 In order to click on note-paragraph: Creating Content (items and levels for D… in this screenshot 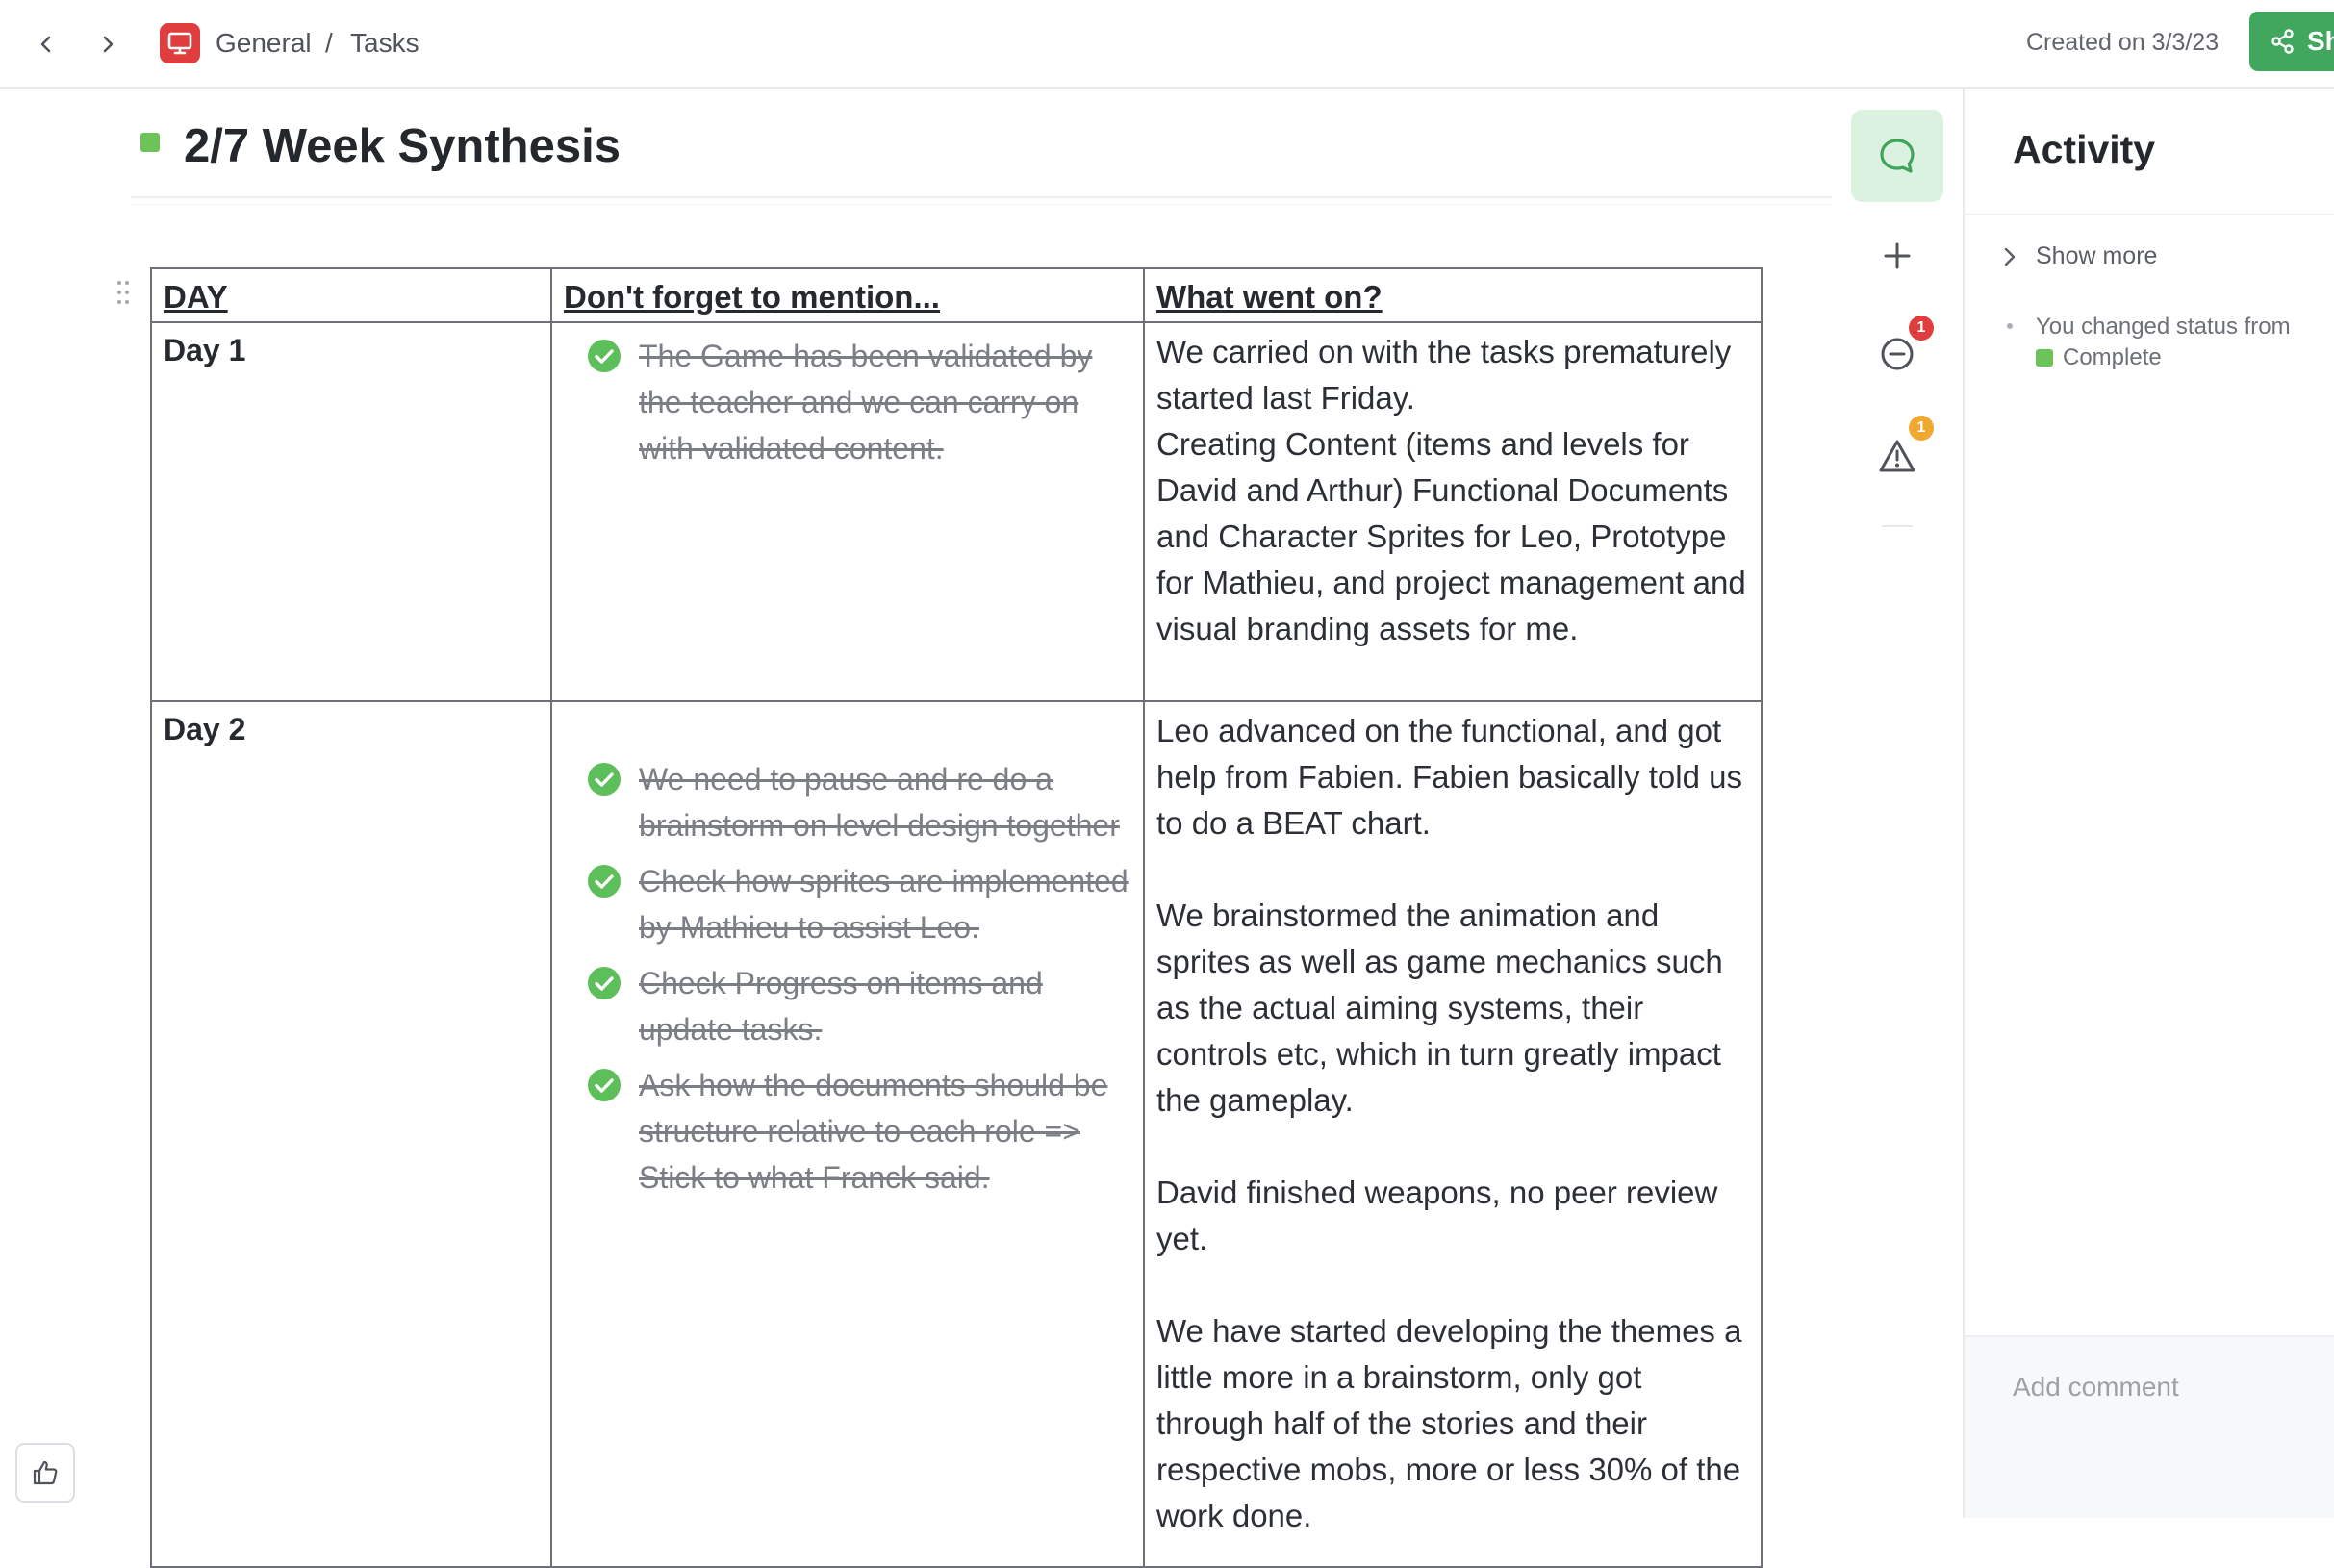, I will do `click(1451, 536)`.